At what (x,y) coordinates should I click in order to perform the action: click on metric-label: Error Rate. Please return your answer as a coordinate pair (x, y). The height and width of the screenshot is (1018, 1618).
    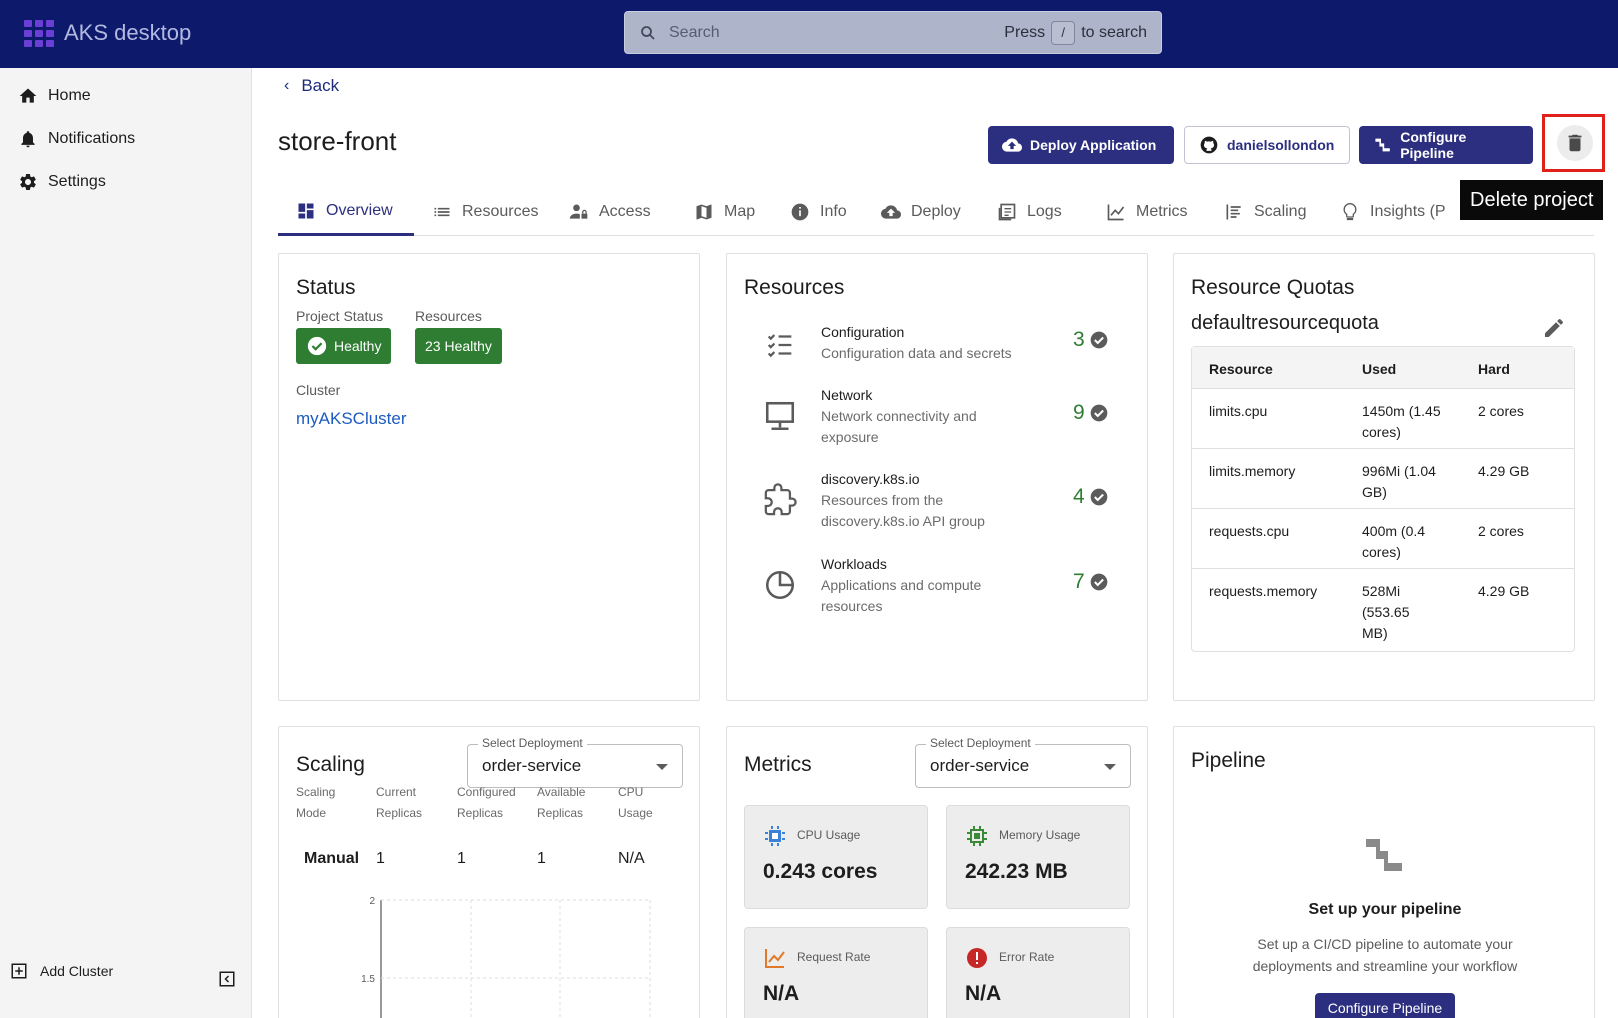
    Looking at the image, I should click on (1027, 957).